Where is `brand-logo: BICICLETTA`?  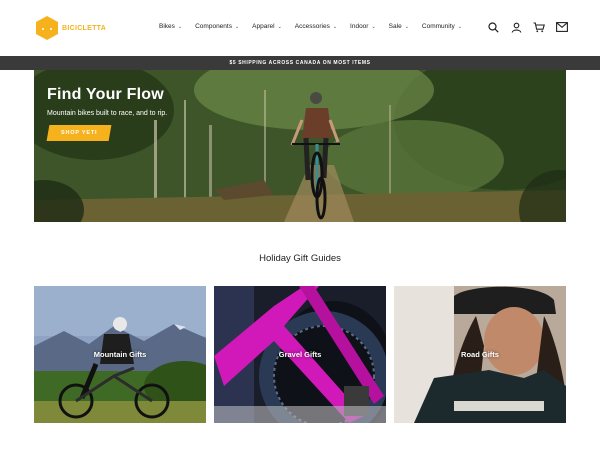 brand-logo: BICICLETTA is located at coordinates (70, 28).